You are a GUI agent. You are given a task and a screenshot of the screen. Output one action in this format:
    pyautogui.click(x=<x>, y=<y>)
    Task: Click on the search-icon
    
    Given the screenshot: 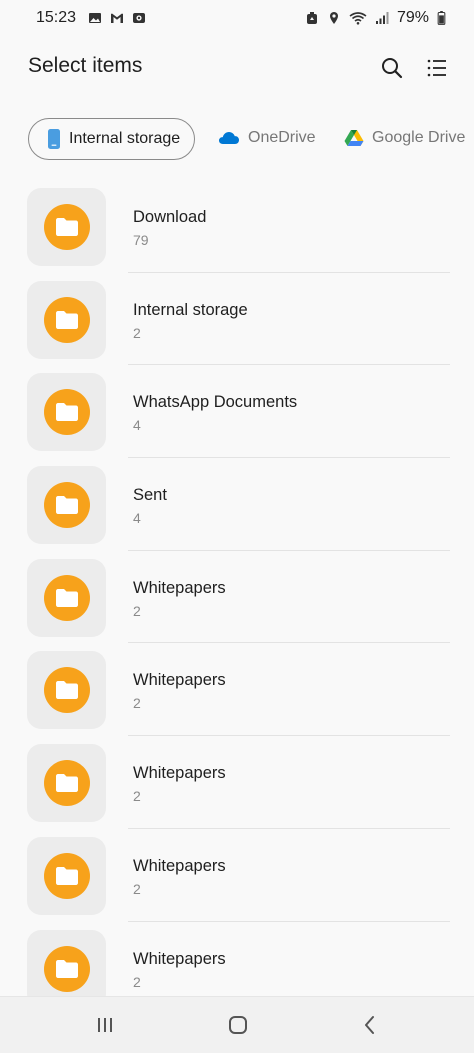 What is the action you would take?
    pyautogui.click(x=392, y=68)
    